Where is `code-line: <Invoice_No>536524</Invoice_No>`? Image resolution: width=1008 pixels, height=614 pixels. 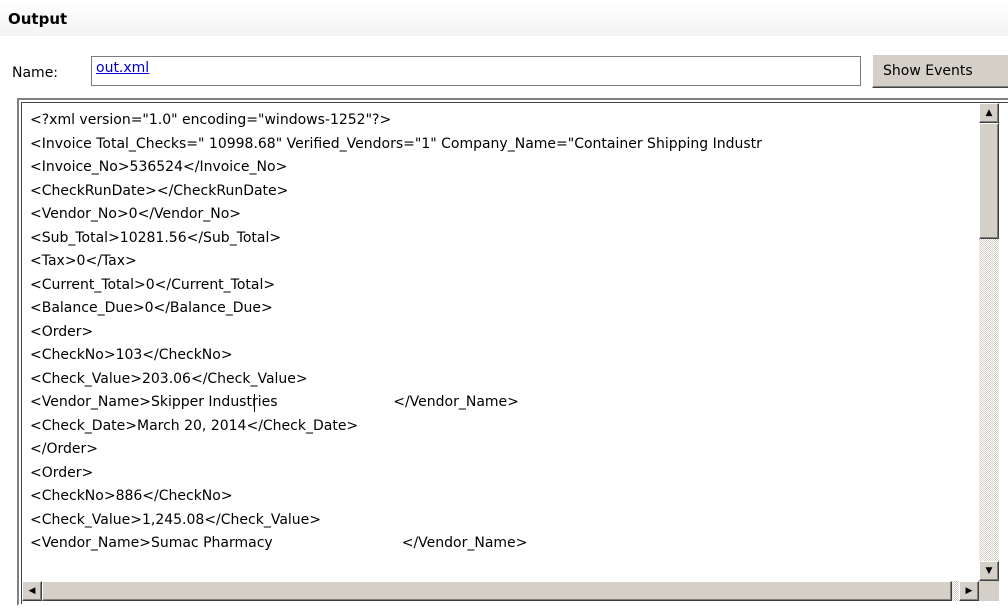 code-line: <Invoice_No>536524</Invoice_No> is located at coordinates (159, 167).